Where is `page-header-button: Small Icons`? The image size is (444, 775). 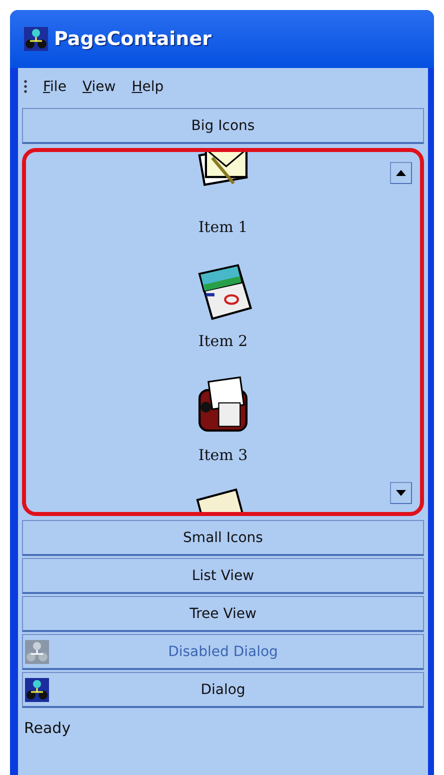
page-header-button: Small Icons is located at coordinates (223, 538).